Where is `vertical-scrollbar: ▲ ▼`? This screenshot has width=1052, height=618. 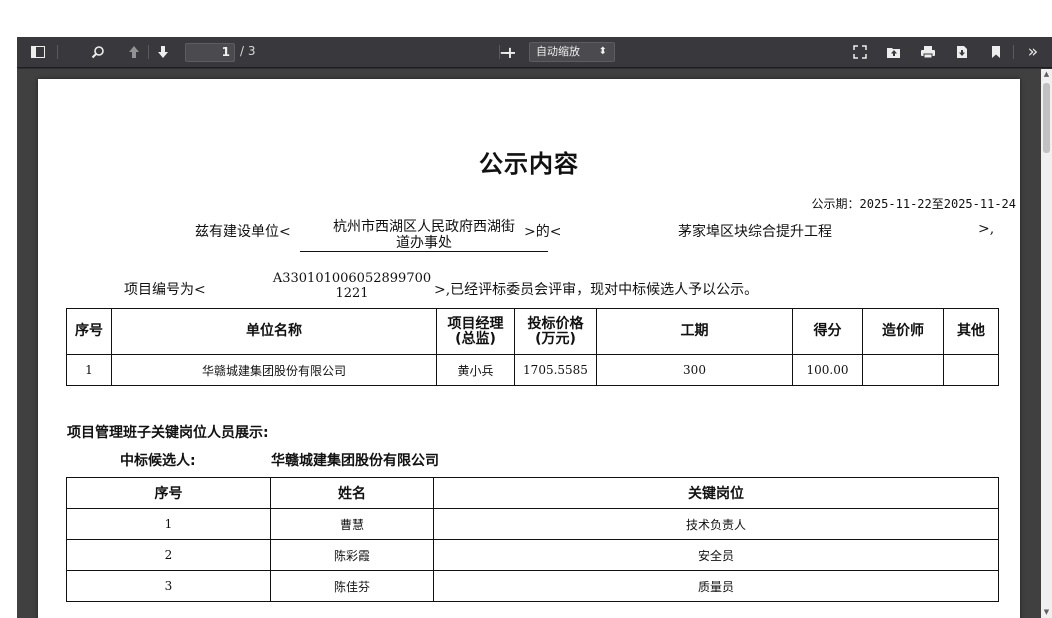
vertical-scrollbar: ▲ ▼ is located at coordinates (1046, 343).